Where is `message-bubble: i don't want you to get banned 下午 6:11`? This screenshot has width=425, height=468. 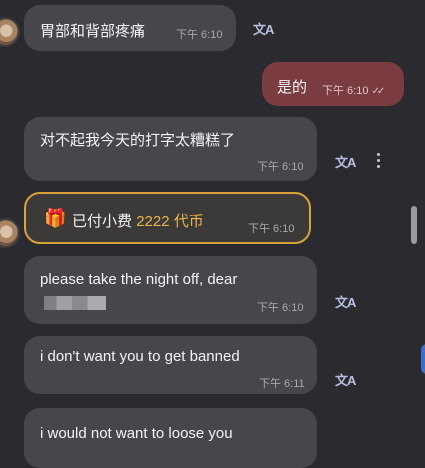
message-bubble: i don't want you to get banned 下午 6:11 is located at coordinates (170, 365).